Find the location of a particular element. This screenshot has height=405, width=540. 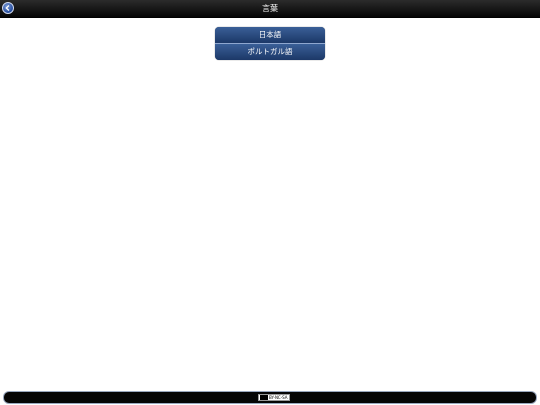

license-text: BY-NC-SA is located at coordinates (278, 397).